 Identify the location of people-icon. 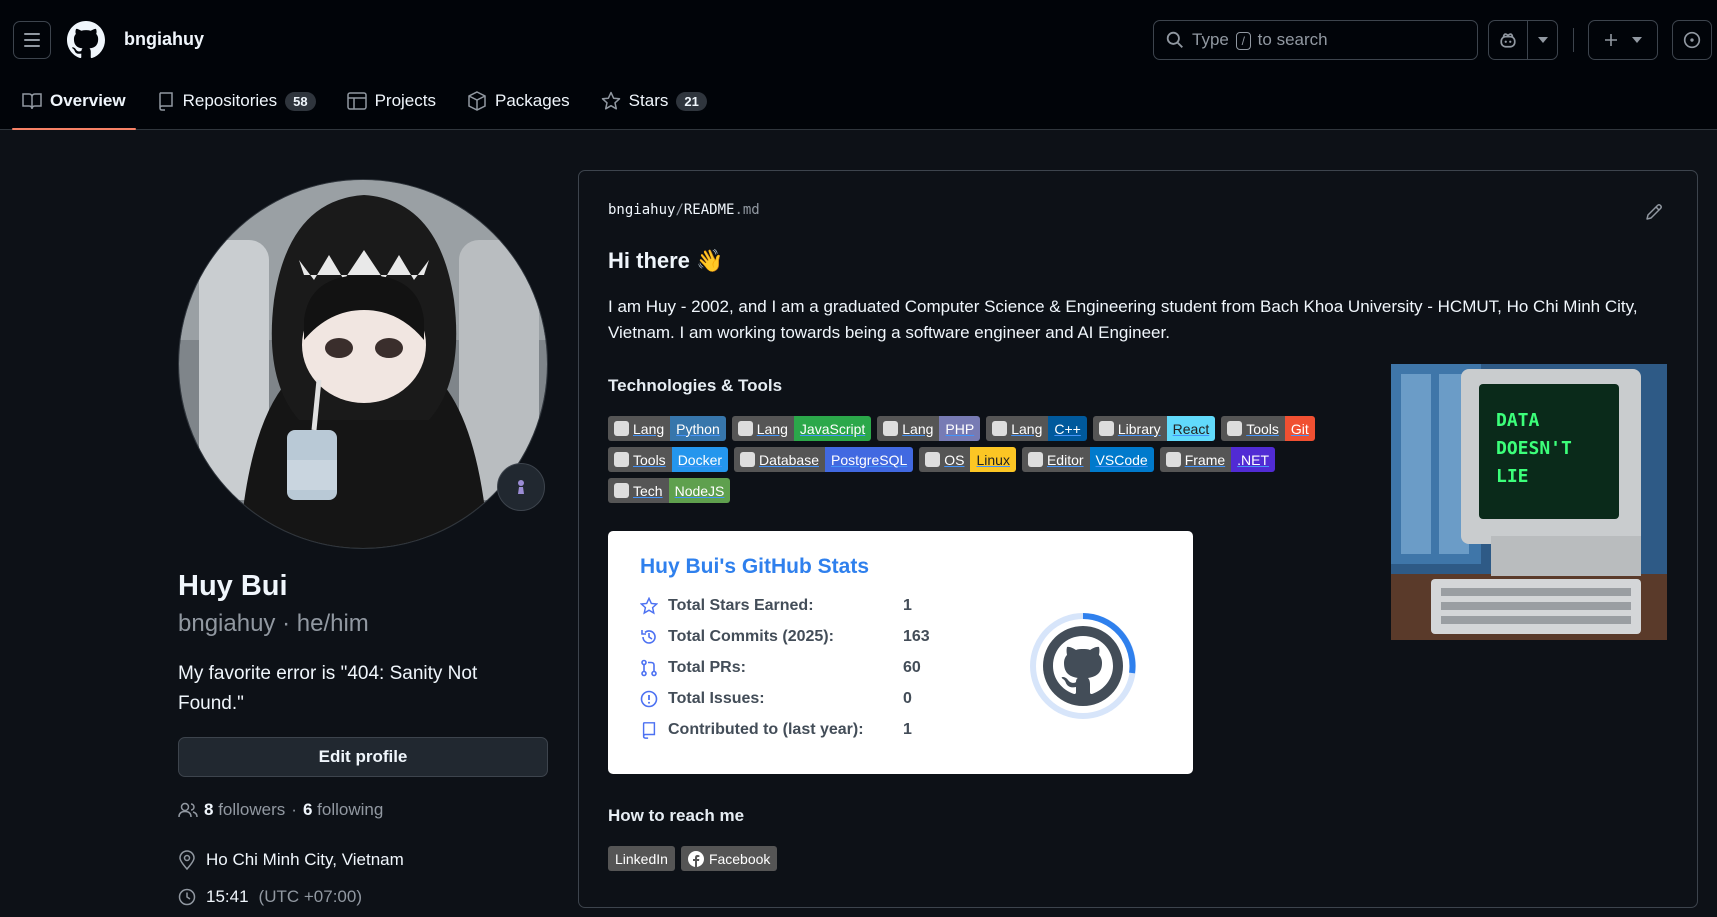
(188, 810).